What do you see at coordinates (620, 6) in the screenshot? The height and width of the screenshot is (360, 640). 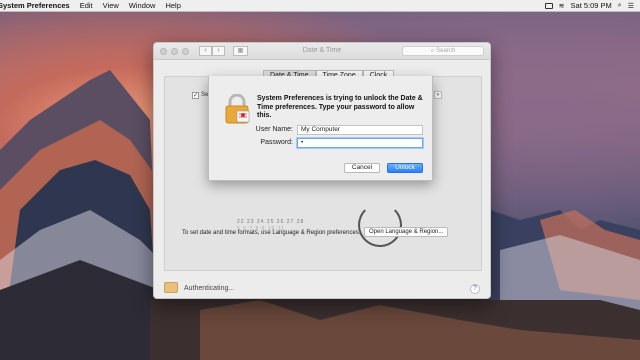 I see `spotlight-icon: ⌕` at bounding box center [620, 6].